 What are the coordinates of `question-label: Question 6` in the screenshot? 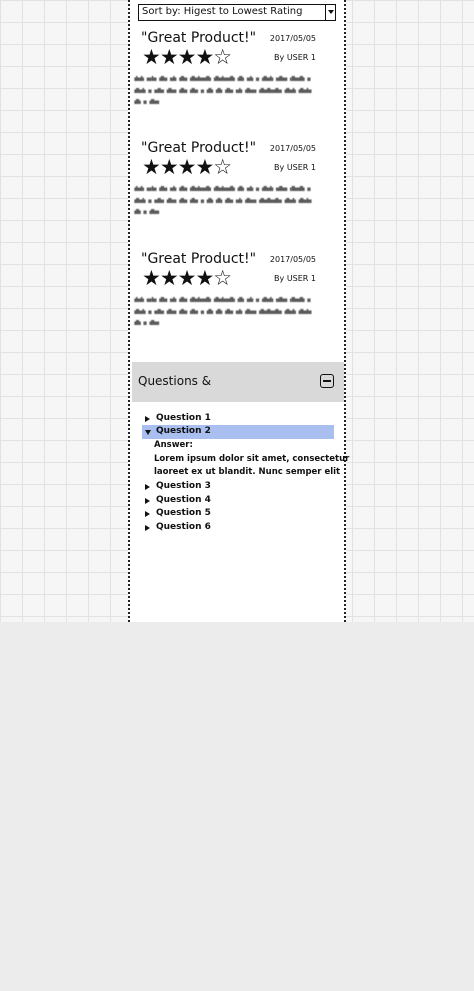 It's located at (183, 527).